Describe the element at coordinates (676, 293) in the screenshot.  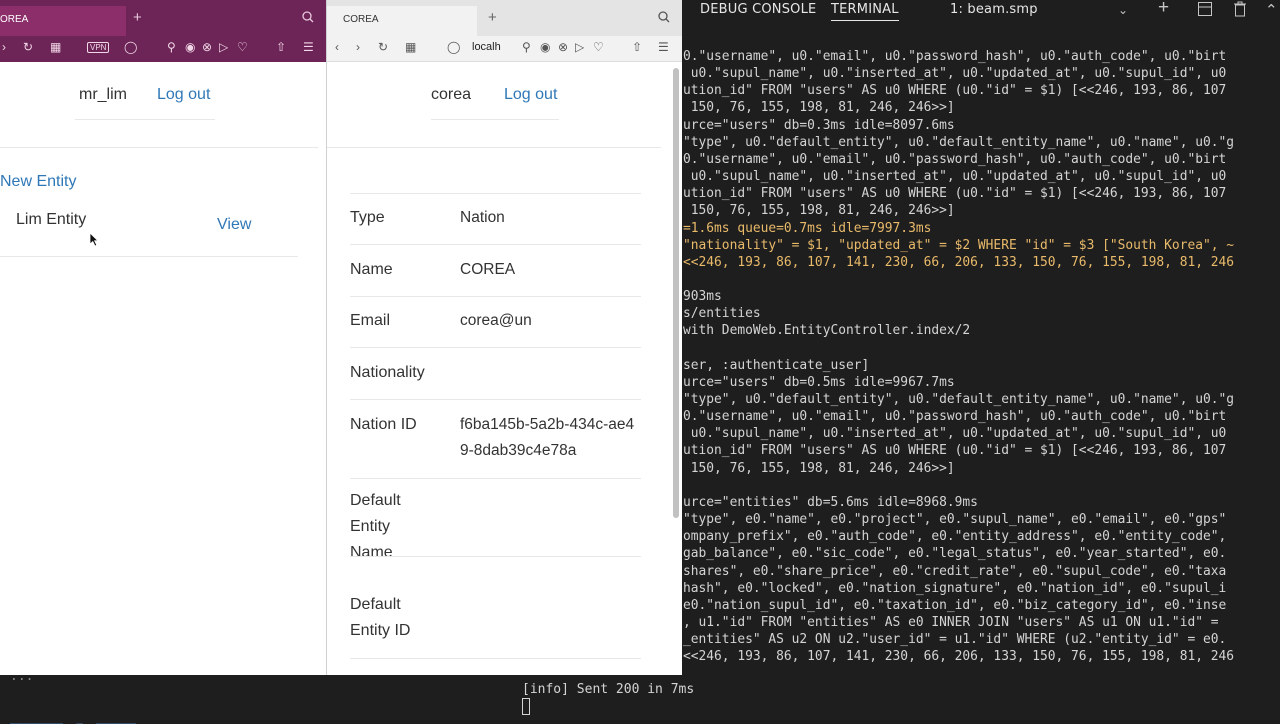
I see `scrollbar` at that location.